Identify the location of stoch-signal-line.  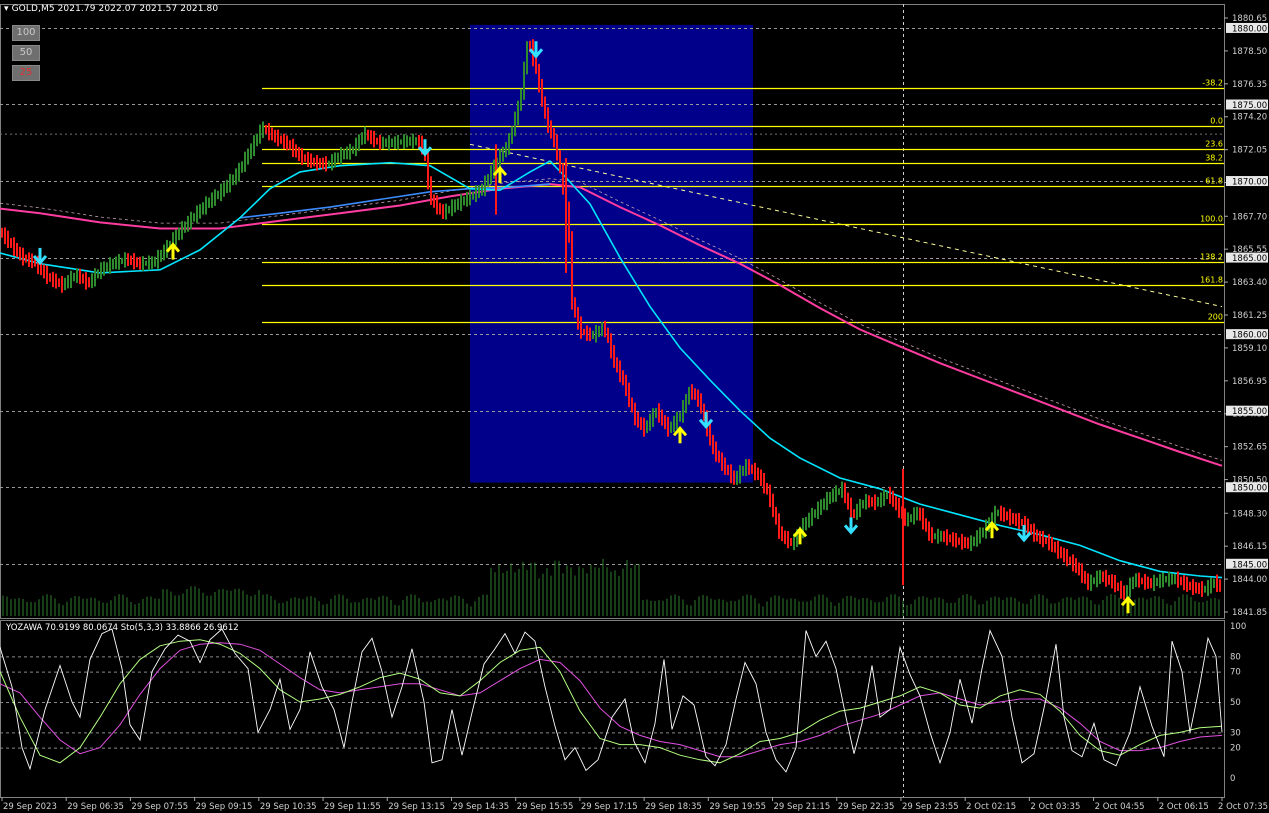
(611, 700).